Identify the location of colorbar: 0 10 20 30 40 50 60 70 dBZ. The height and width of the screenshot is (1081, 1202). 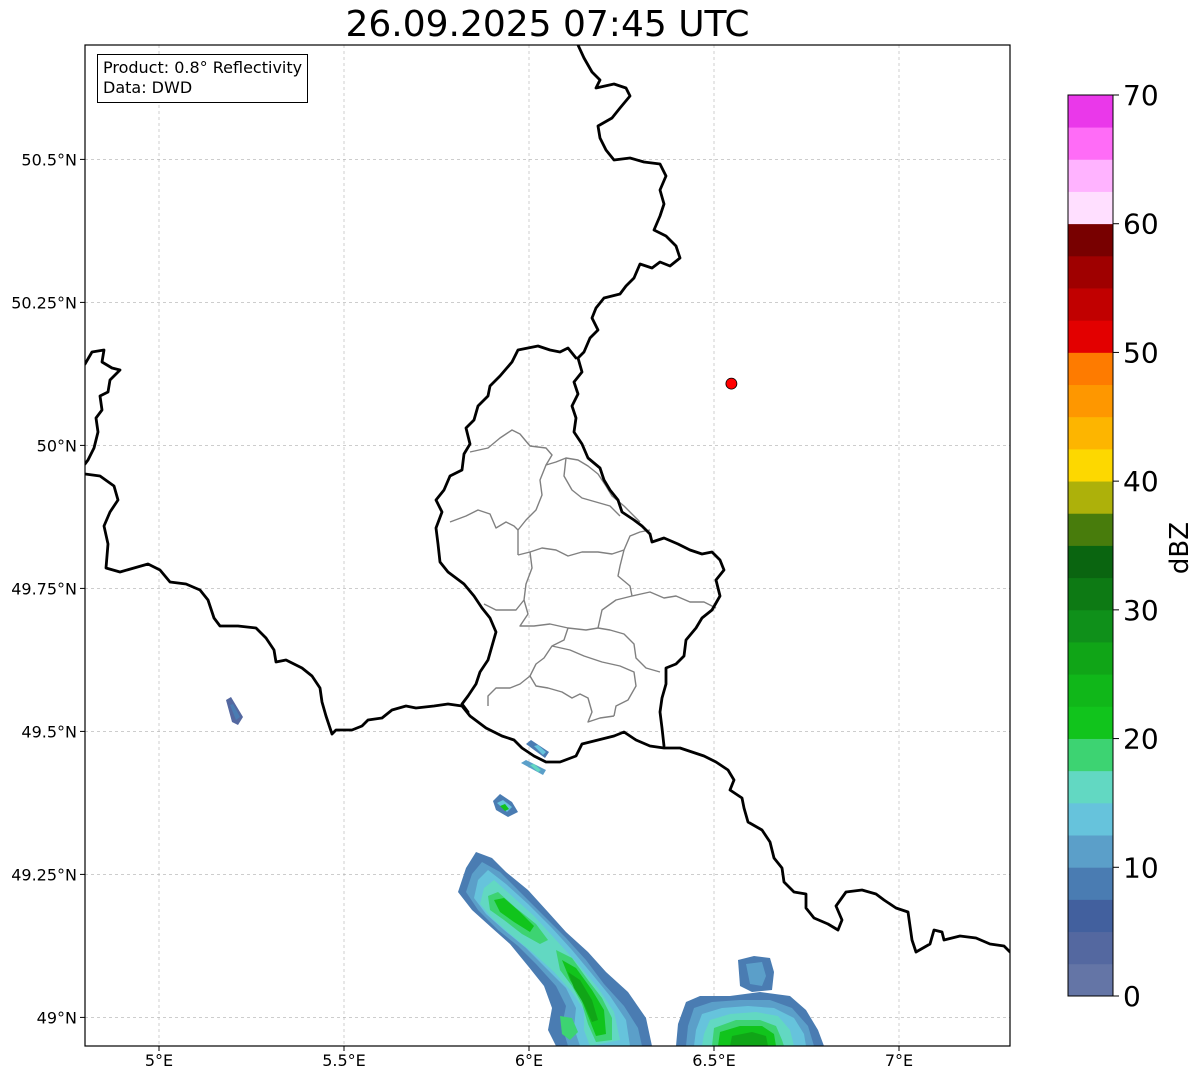
(1131, 546).